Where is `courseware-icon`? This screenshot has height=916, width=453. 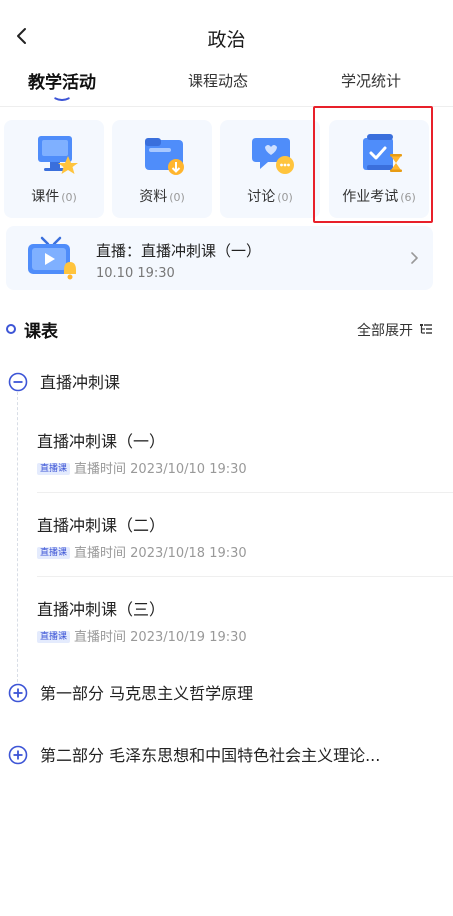
courseware-icon is located at coordinates (58, 155).